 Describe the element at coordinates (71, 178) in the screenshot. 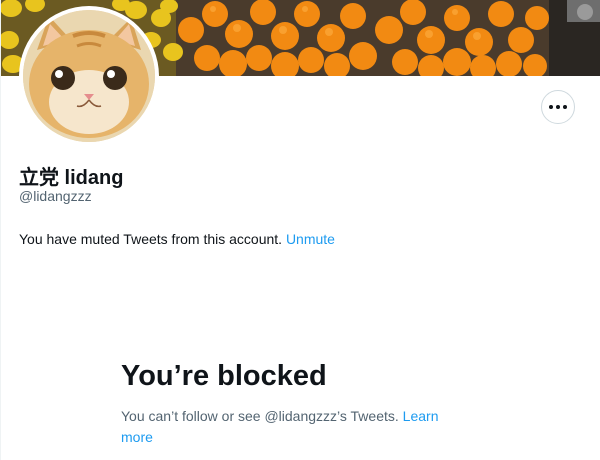

I see `display-name: 立党 lidang` at that location.